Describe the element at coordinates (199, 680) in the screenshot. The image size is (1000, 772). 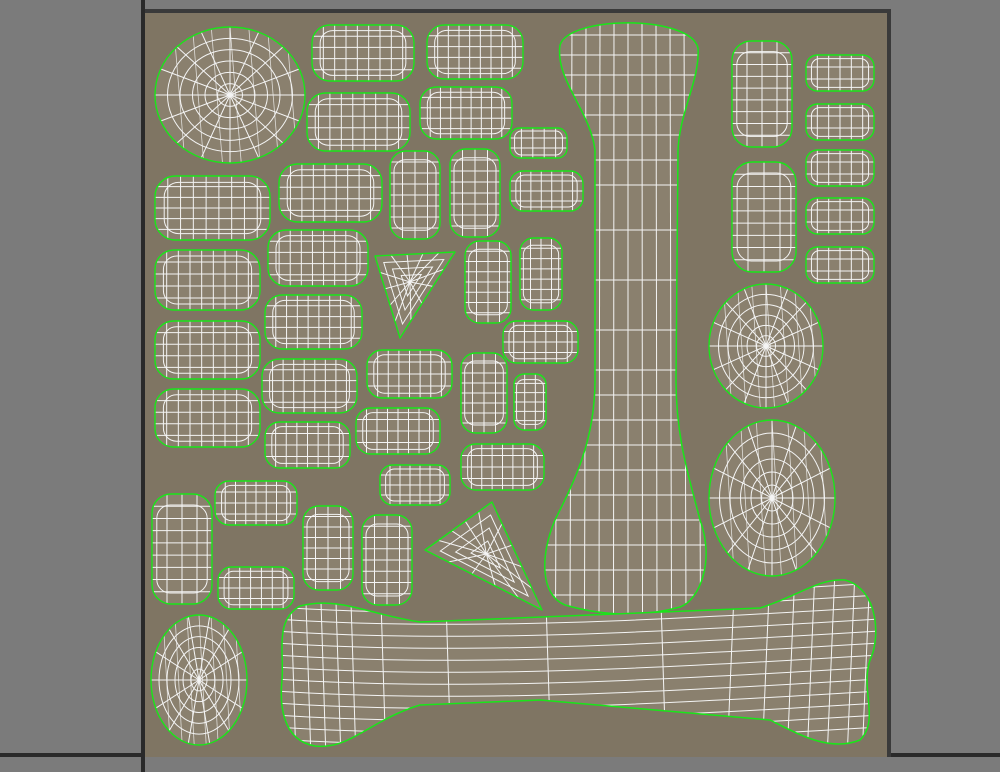
I see `uv-island-blob-bottom-left` at that location.